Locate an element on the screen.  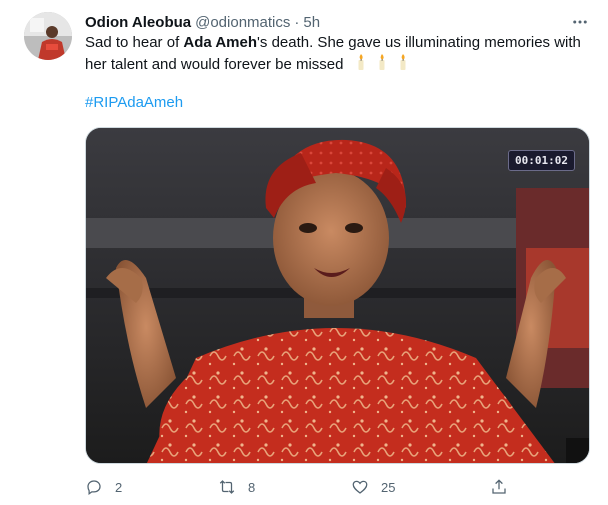
retweet-button: 8 is located at coordinates (236, 487).